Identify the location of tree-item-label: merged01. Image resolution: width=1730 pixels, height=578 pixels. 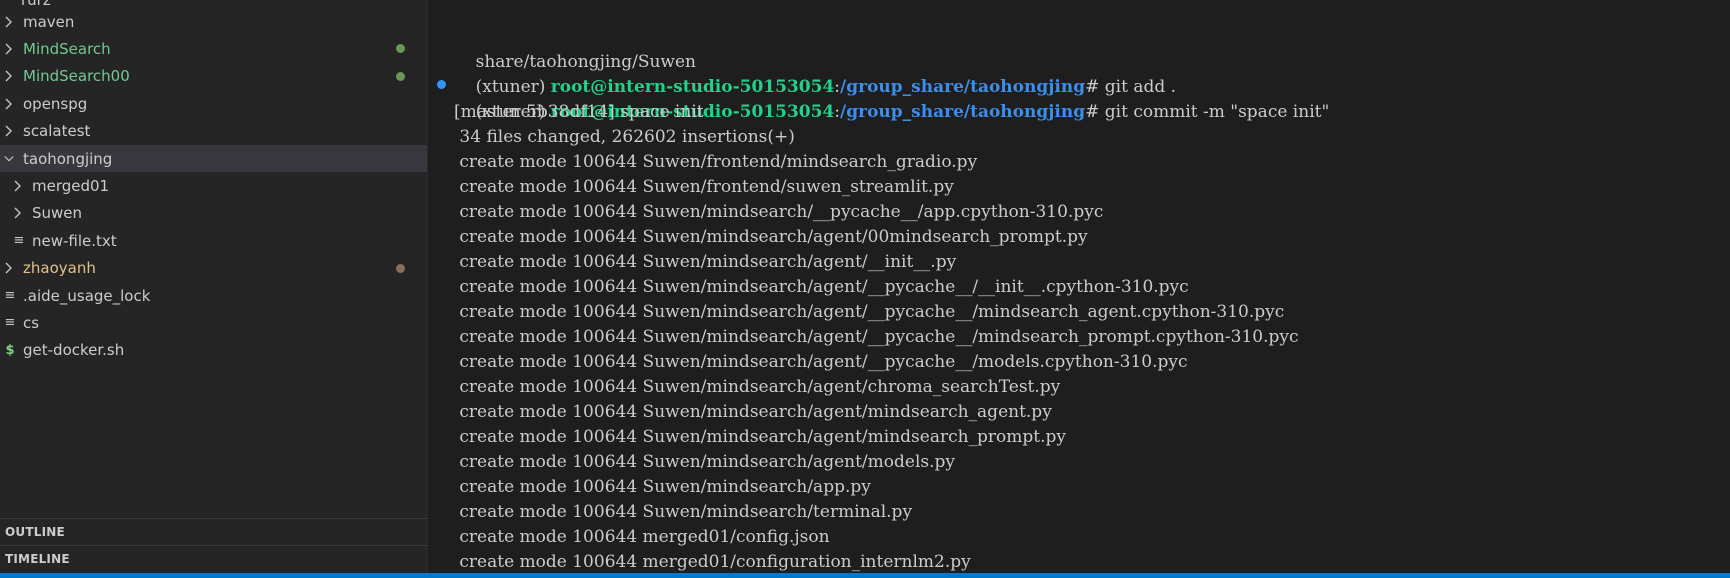
(71, 185).